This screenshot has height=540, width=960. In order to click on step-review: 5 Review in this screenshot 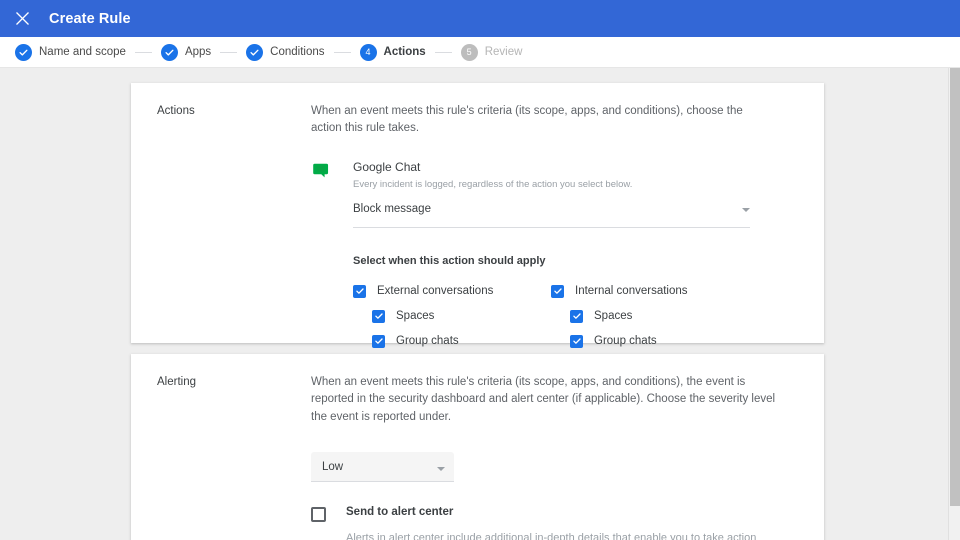, I will do `click(491, 52)`.